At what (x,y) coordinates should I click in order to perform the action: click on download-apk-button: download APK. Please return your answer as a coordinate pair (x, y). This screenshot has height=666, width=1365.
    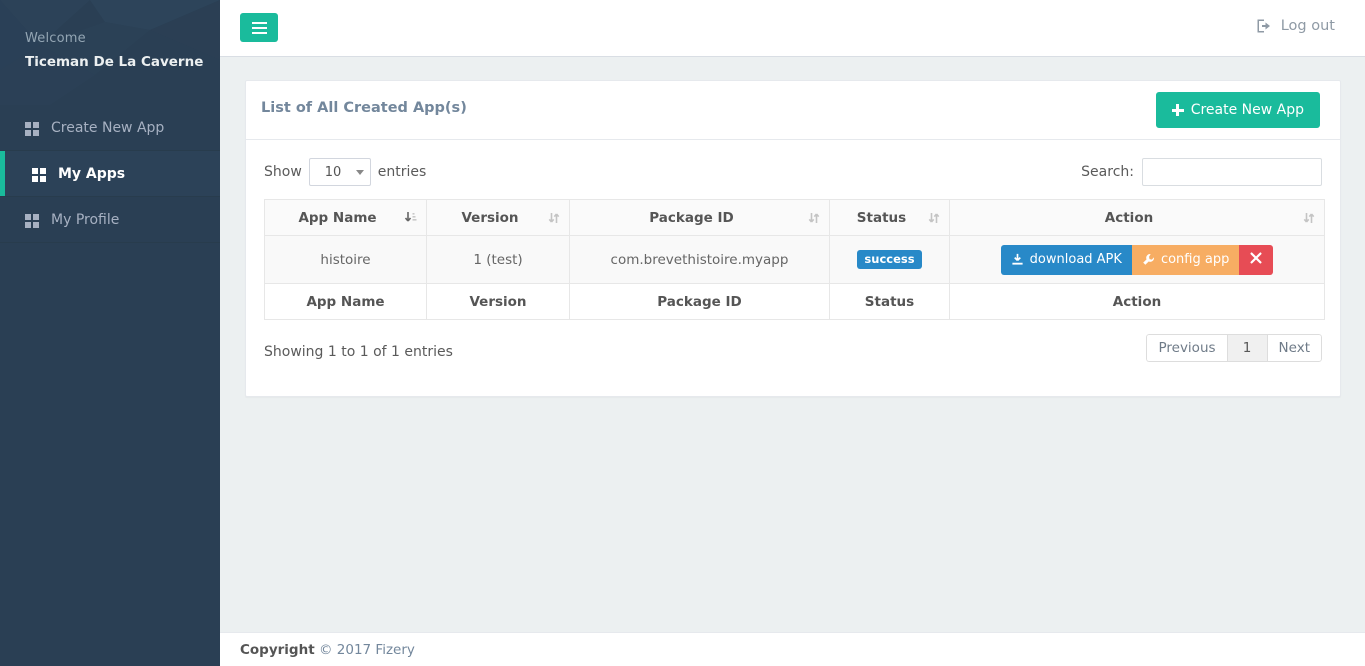
    Looking at the image, I should click on (1066, 259).